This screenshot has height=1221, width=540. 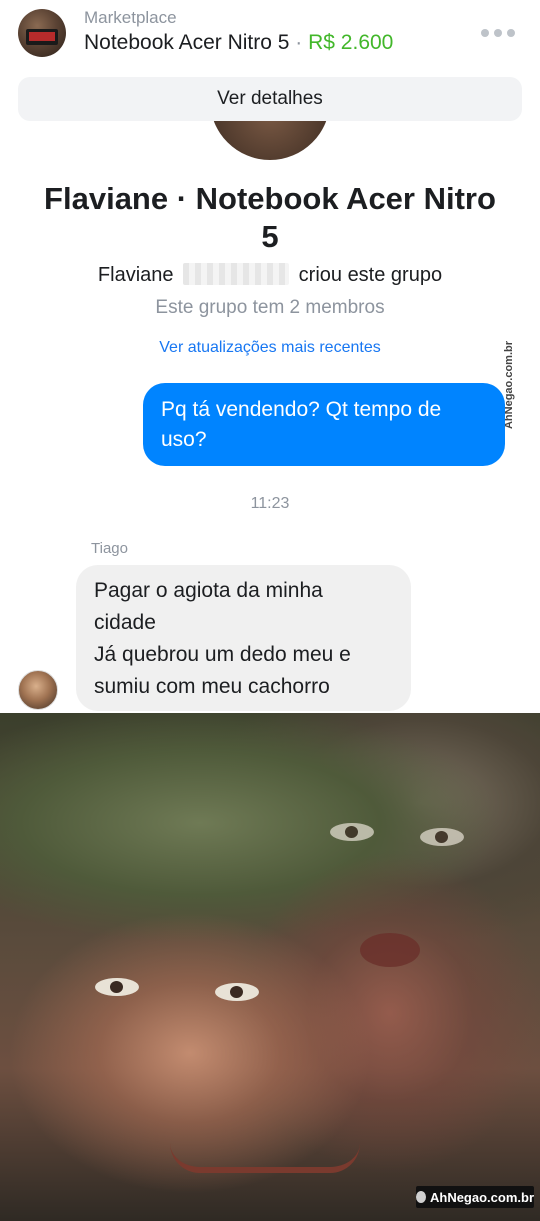 What do you see at coordinates (38, 690) in the screenshot?
I see `sender-avatar` at bounding box center [38, 690].